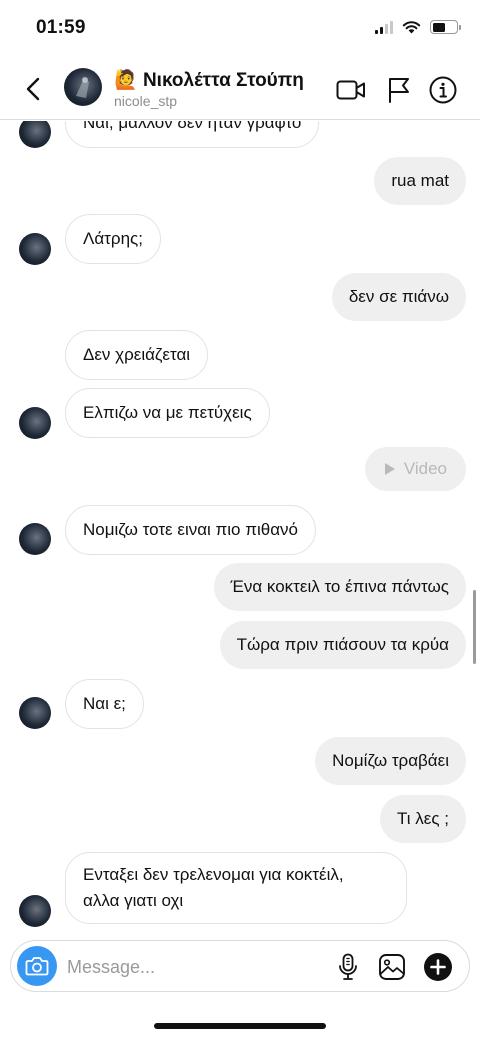 The height and width of the screenshot is (1039, 480). I want to click on gallery-button, so click(392, 967).